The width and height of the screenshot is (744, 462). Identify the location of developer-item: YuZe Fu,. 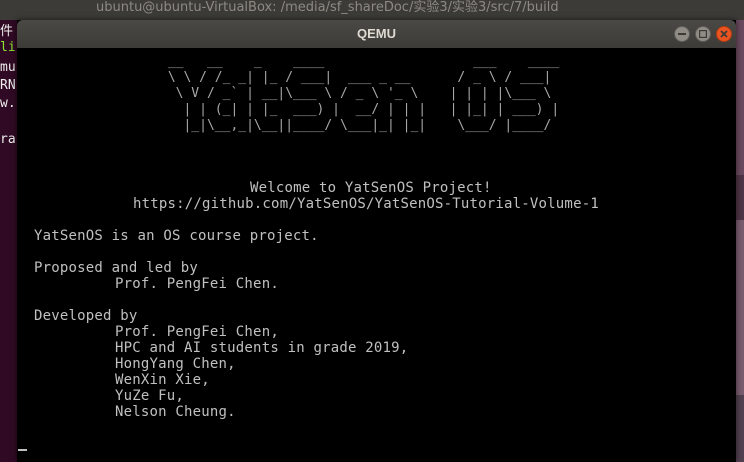
(150, 396).